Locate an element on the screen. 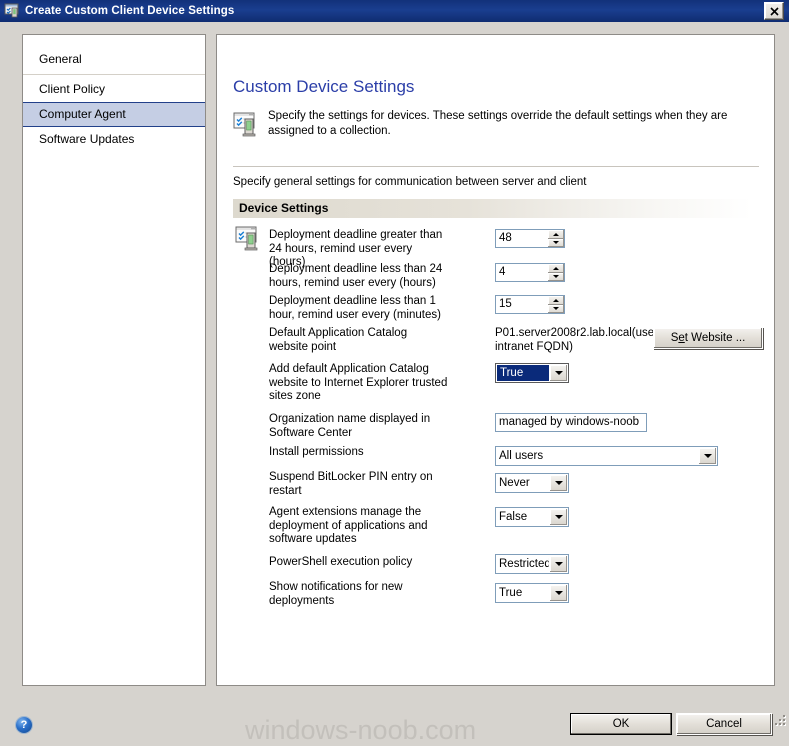 Image resolution: width=789 pixels, height=746 pixels. device-settings-band: Device Settings is located at coordinates (492, 208).